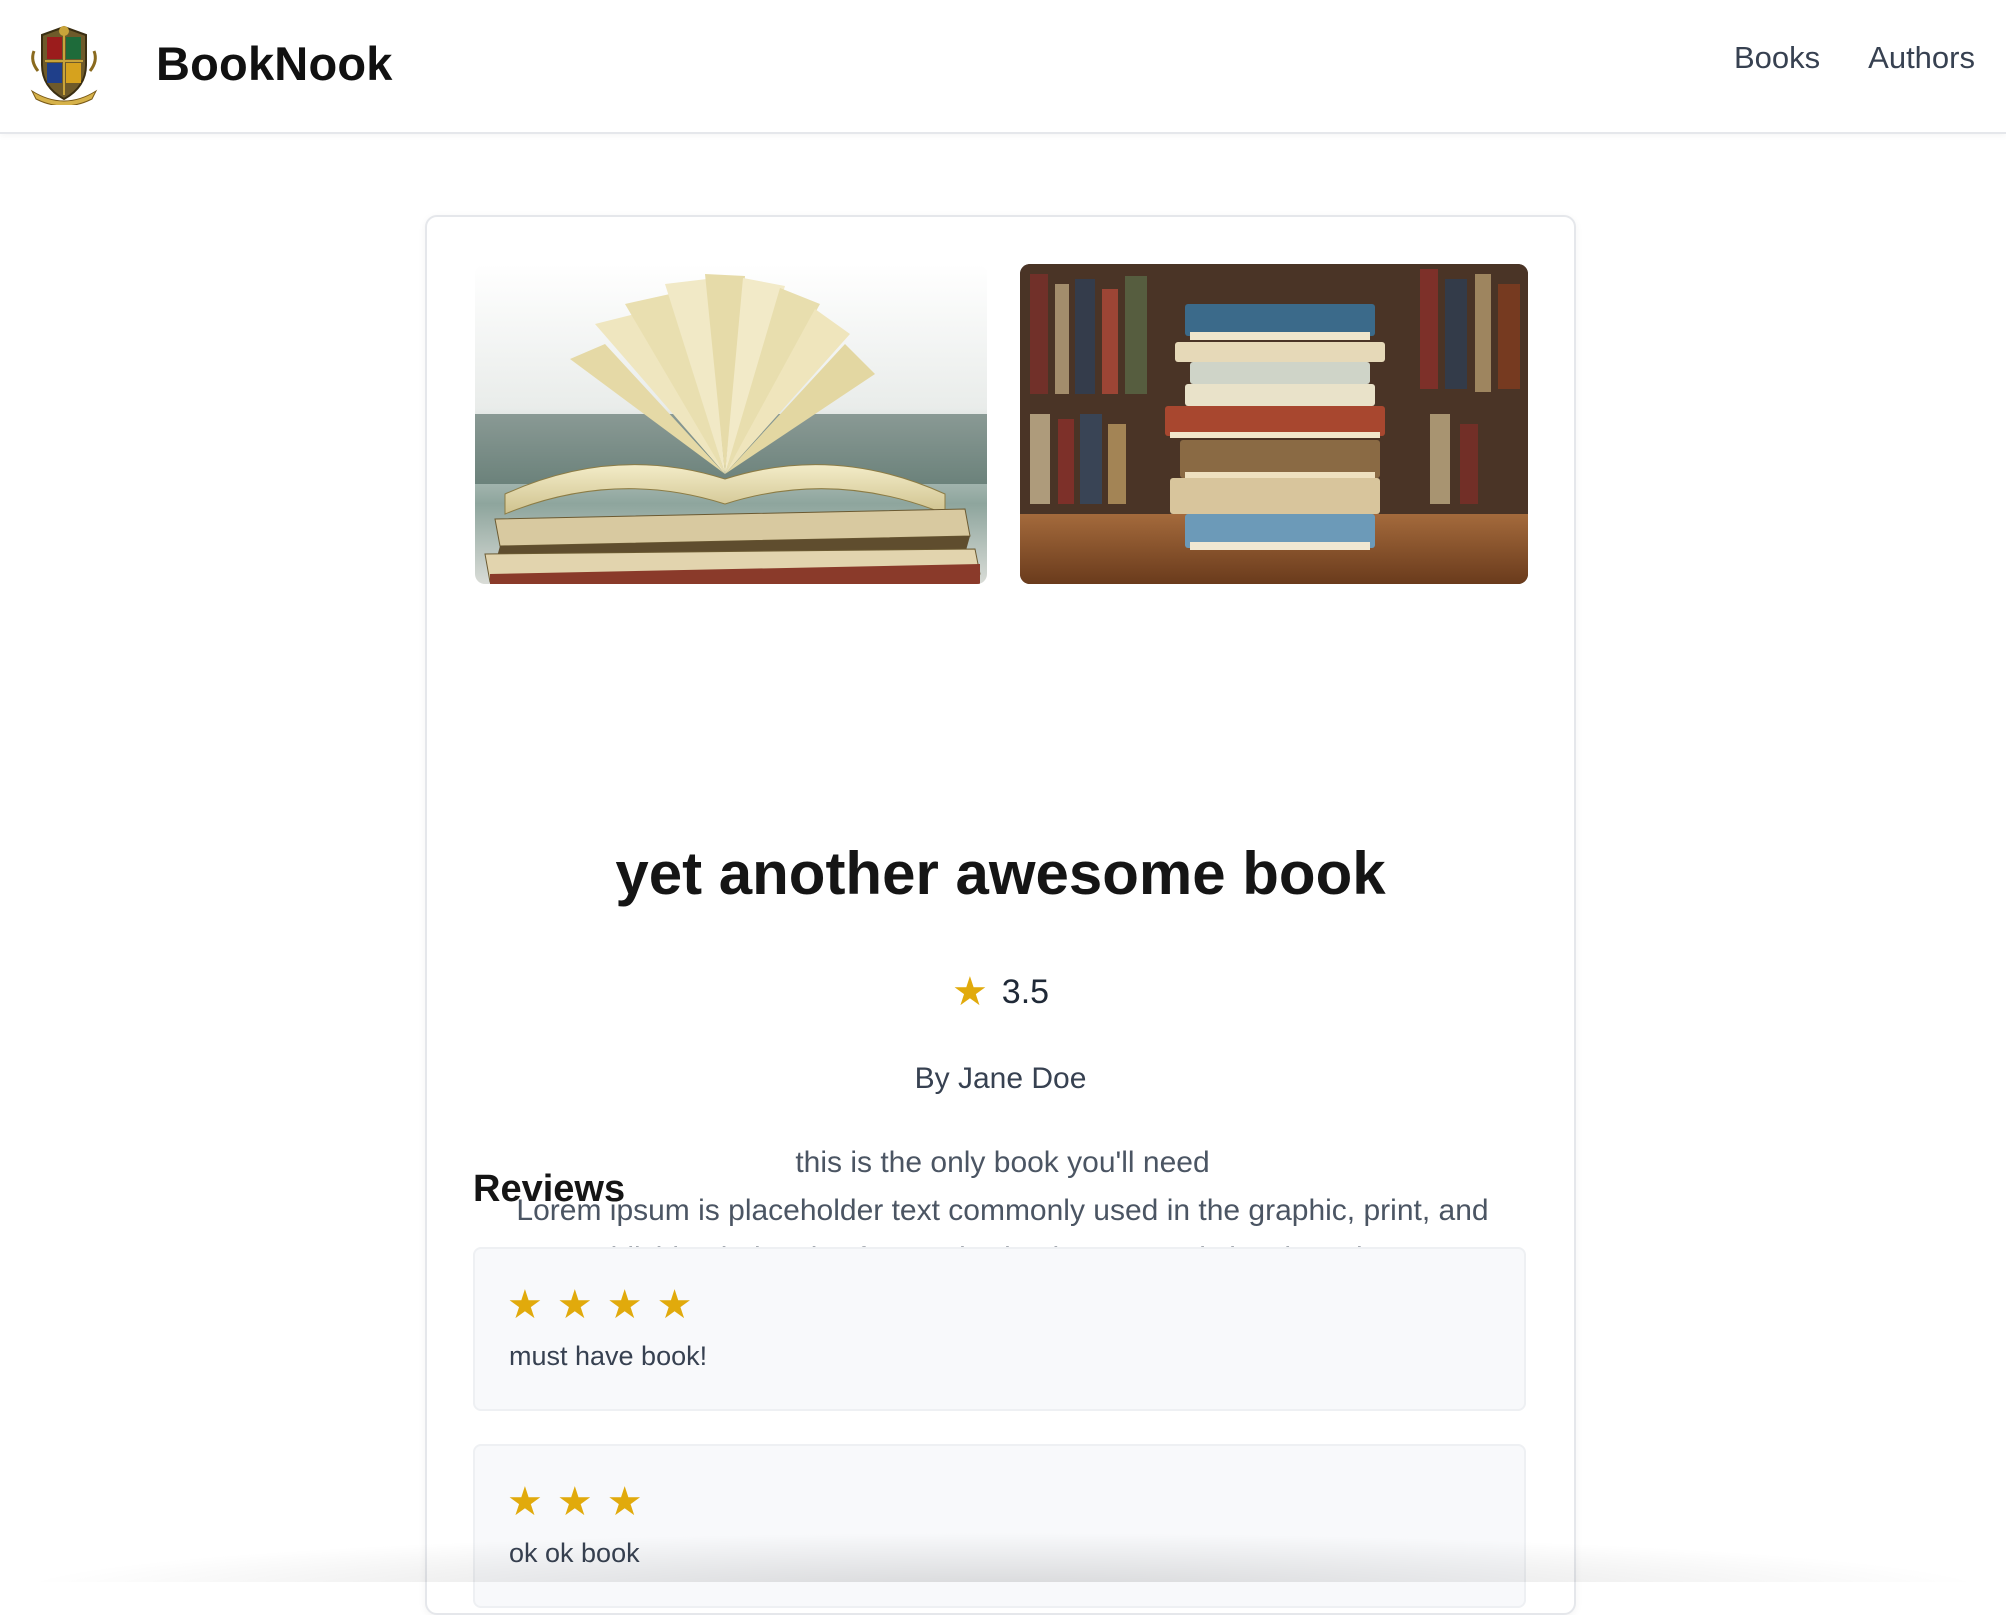 The height and width of the screenshot is (1615, 2006). What do you see at coordinates (999, 1329) in the screenshot?
I see `review-card: ★ ★ ★ ★ must have book!` at bounding box center [999, 1329].